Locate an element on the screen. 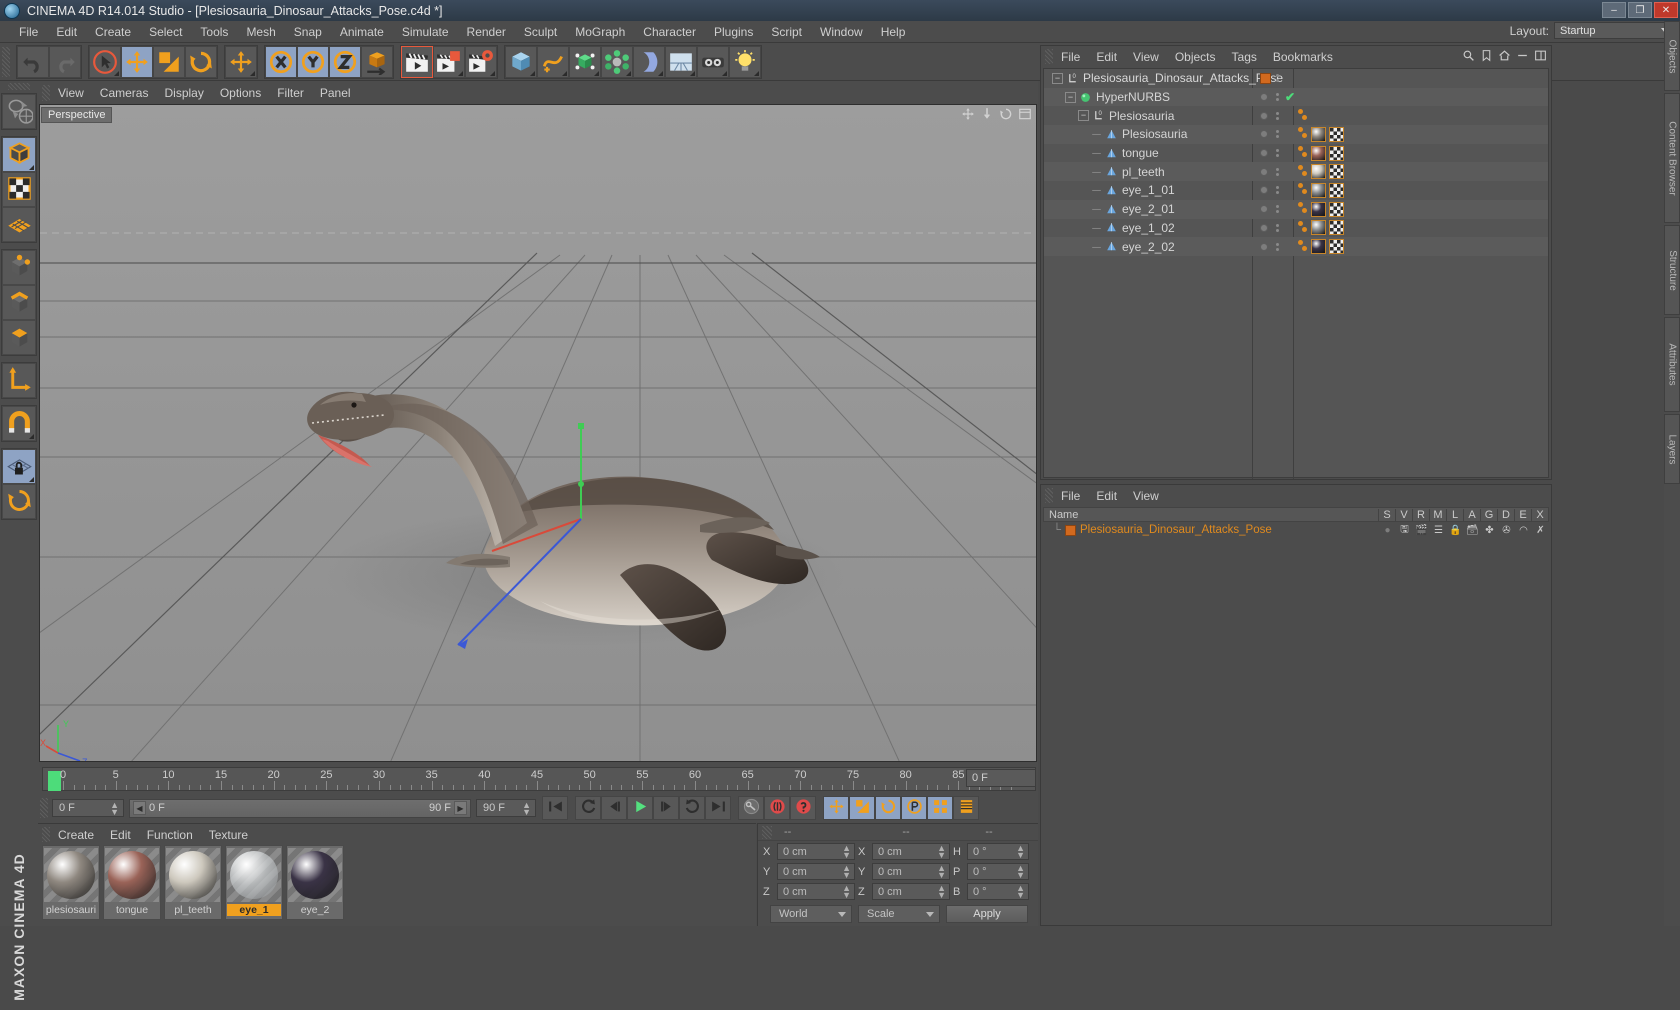 This screenshot has width=1680, height=1010. redo-button is located at coordinates (65, 61).